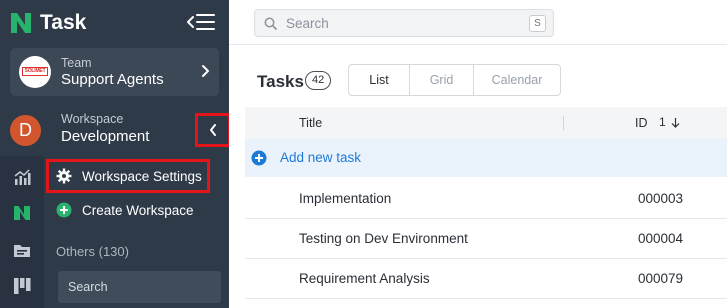 This screenshot has height=308, width=727. I want to click on tab-calendar: Calendar, so click(516, 80).